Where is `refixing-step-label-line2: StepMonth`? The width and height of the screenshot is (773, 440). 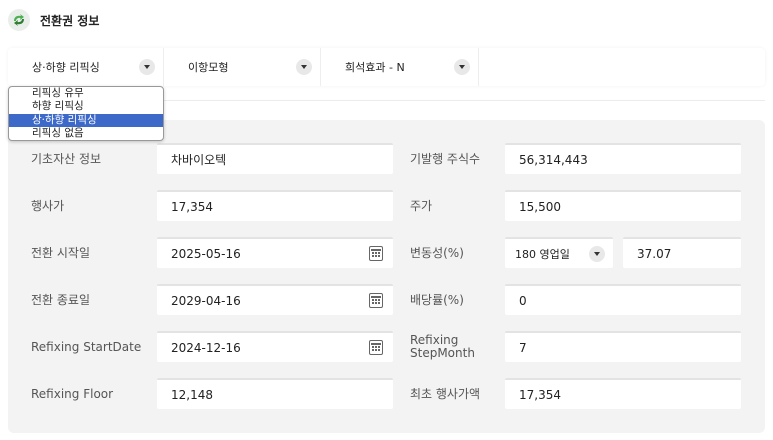
refixing-step-label-line2: StepMonth is located at coordinates (442, 353).